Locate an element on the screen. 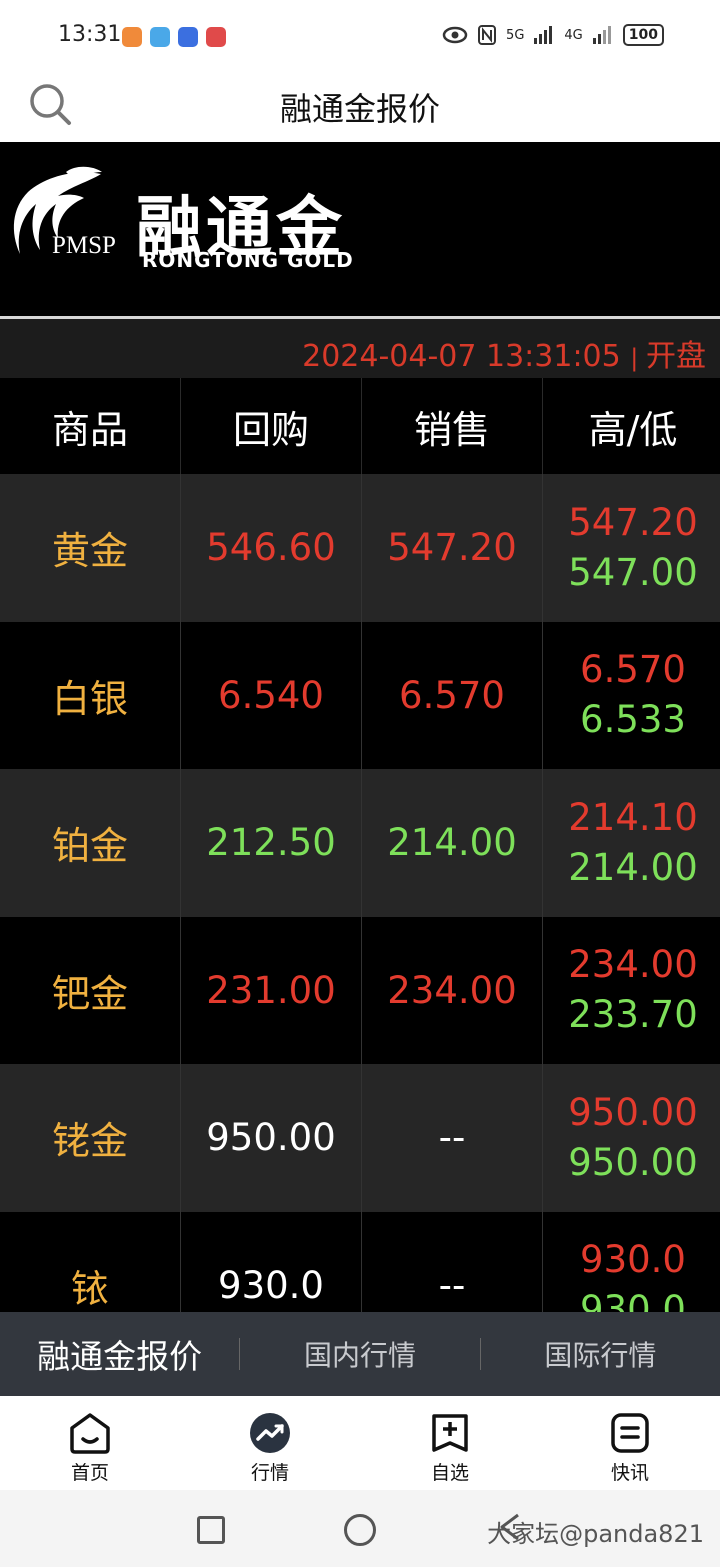 The image size is (720, 1567). header-buyback: 回购 is located at coordinates (271, 426).